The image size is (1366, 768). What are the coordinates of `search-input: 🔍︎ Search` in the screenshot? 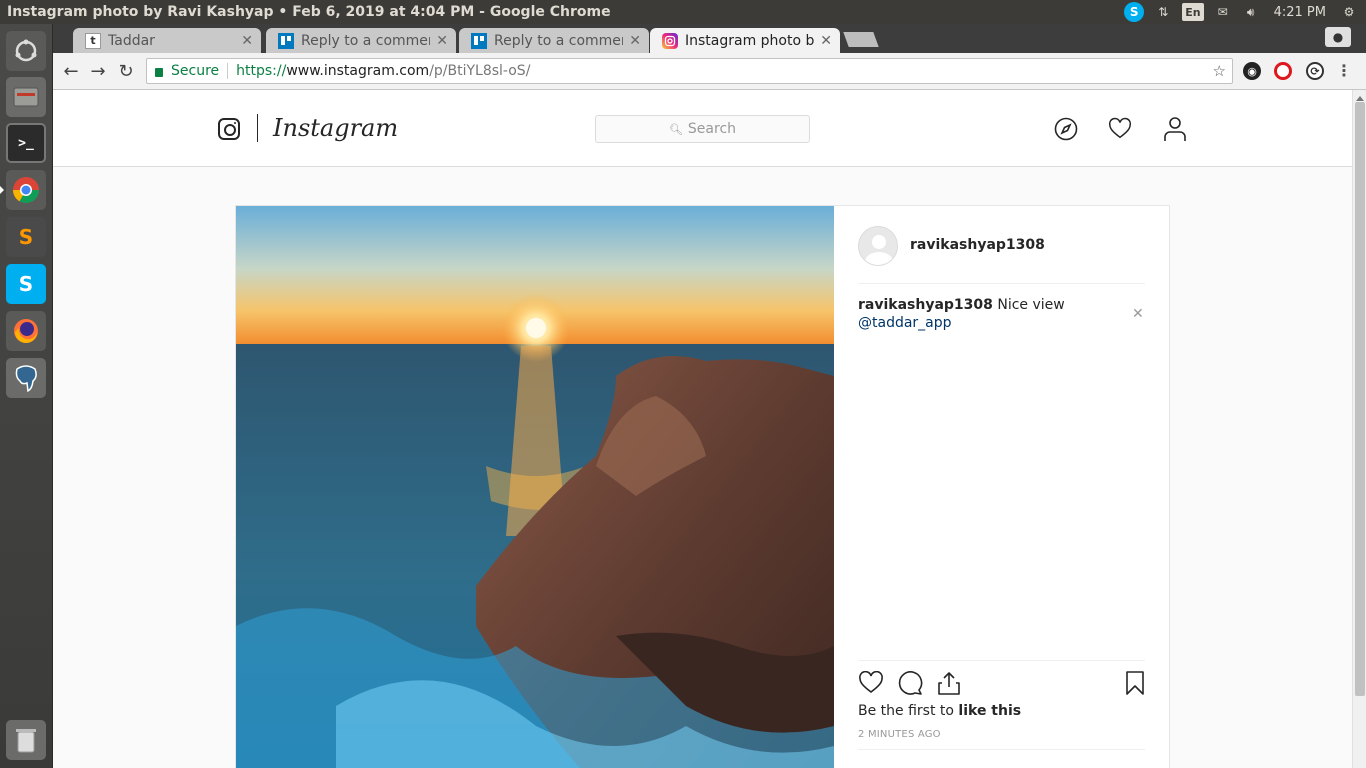 It's located at (702, 129).